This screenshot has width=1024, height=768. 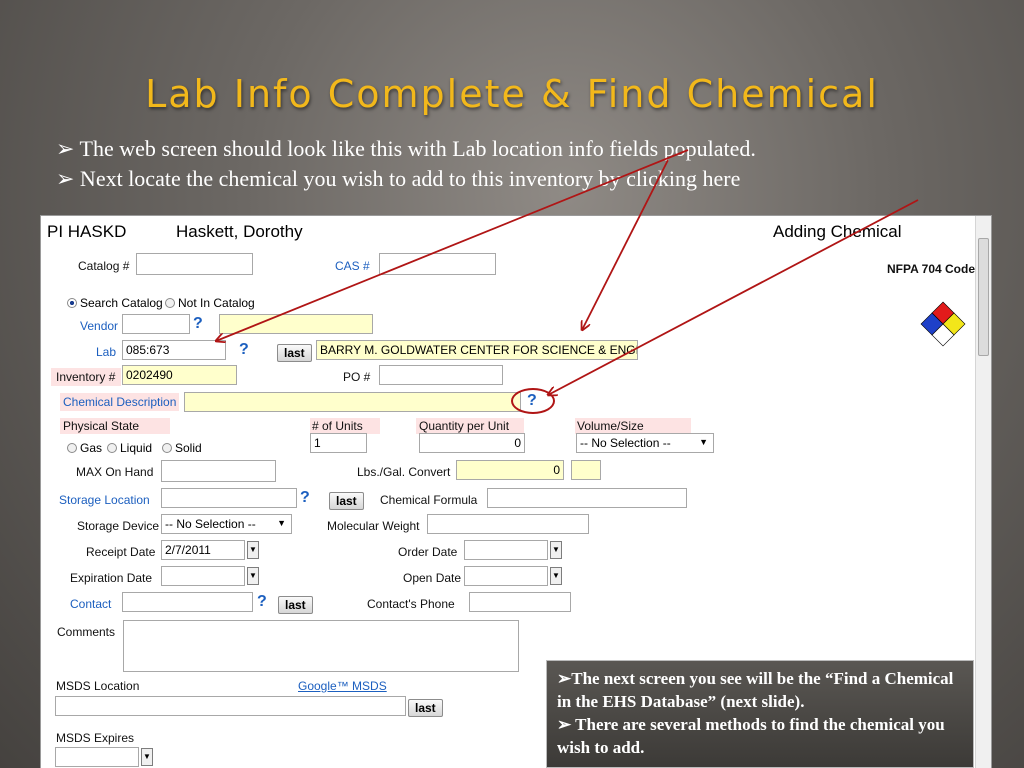 What do you see at coordinates (733, 297) in the screenshot?
I see `arrow-to-chemical-help` at bounding box center [733, 297].